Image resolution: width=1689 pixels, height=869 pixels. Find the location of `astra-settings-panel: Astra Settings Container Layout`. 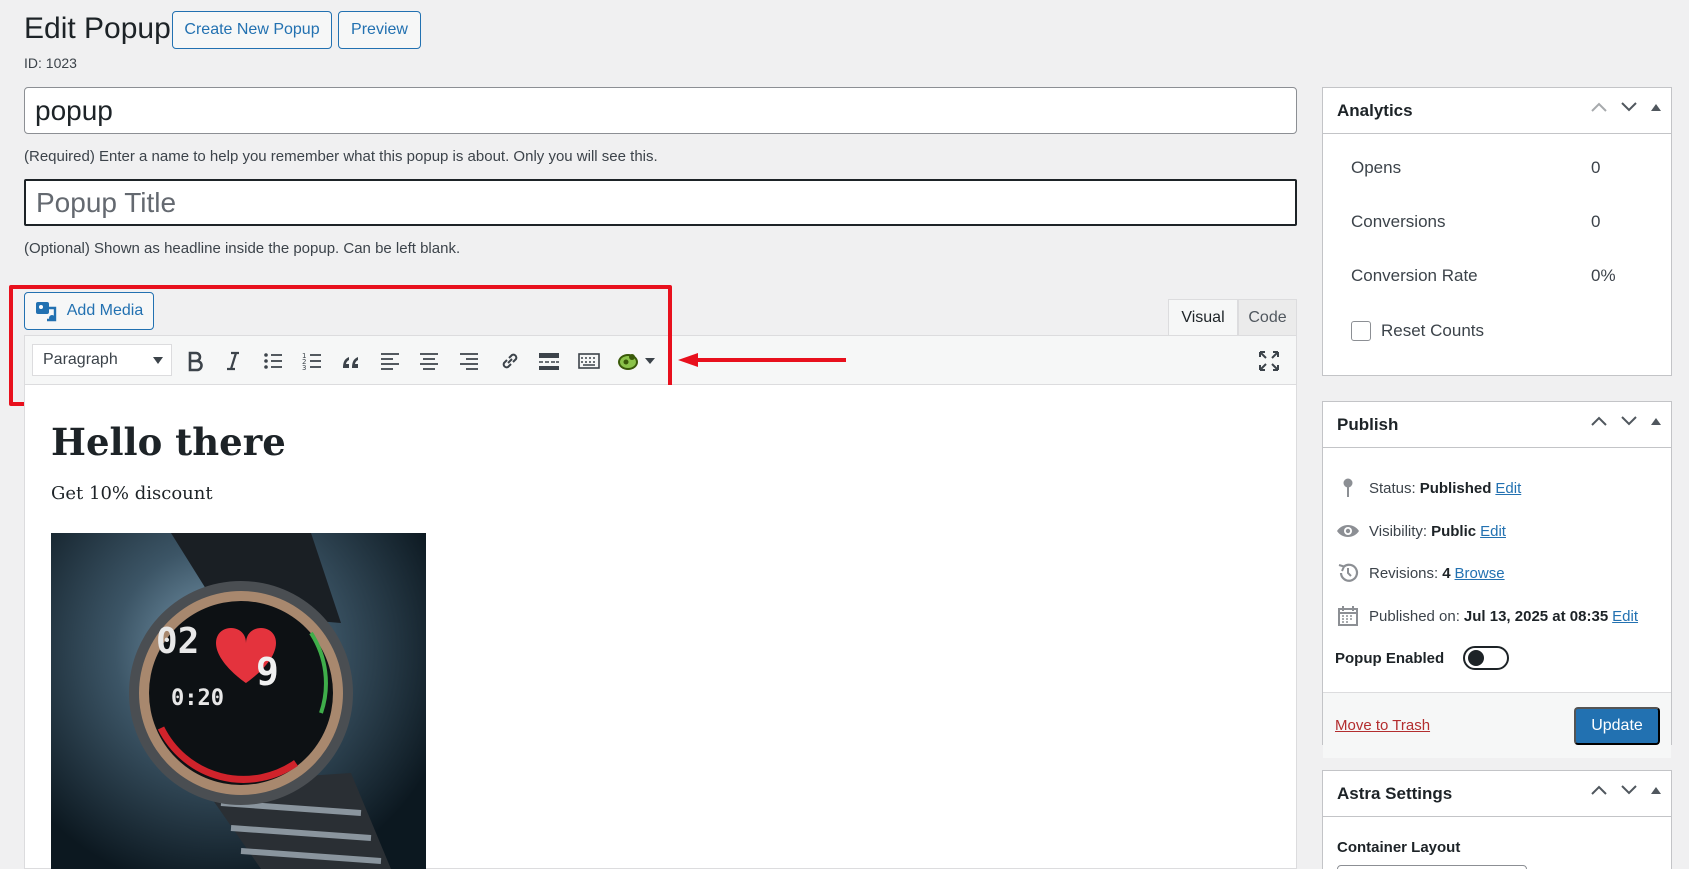

astra-settings-panel: Astra Settings Container Layout is located at coordinates (1497, 819).